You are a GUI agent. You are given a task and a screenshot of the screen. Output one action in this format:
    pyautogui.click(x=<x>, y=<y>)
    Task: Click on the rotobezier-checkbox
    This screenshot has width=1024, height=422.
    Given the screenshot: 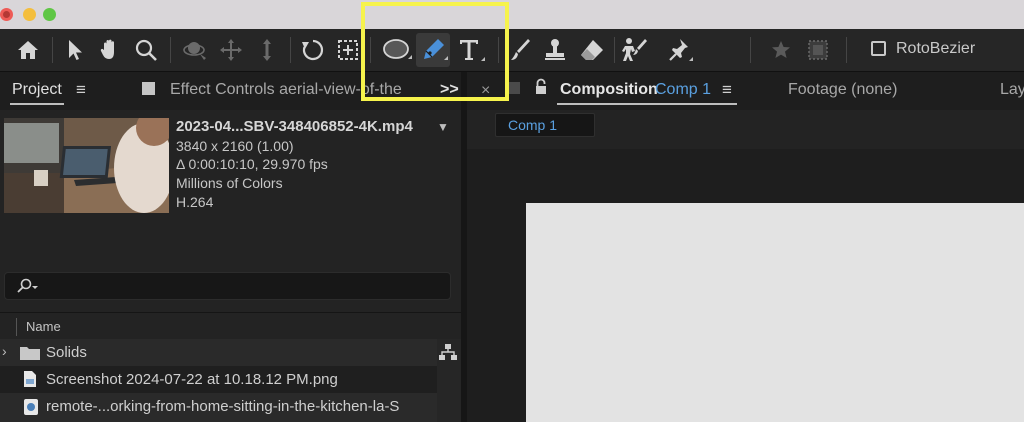 What is the action you would take?
    pyautogui.click(x=878, y=48)
    